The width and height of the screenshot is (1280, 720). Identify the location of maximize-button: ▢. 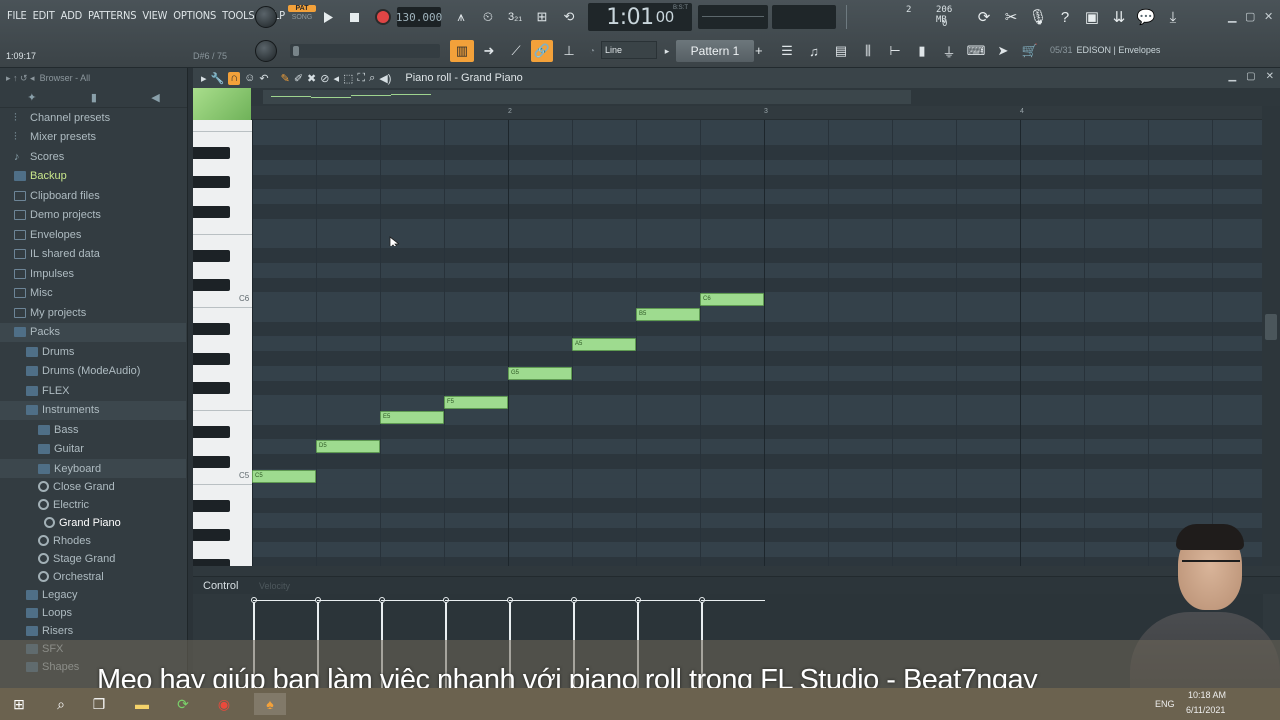
(1250, 16).